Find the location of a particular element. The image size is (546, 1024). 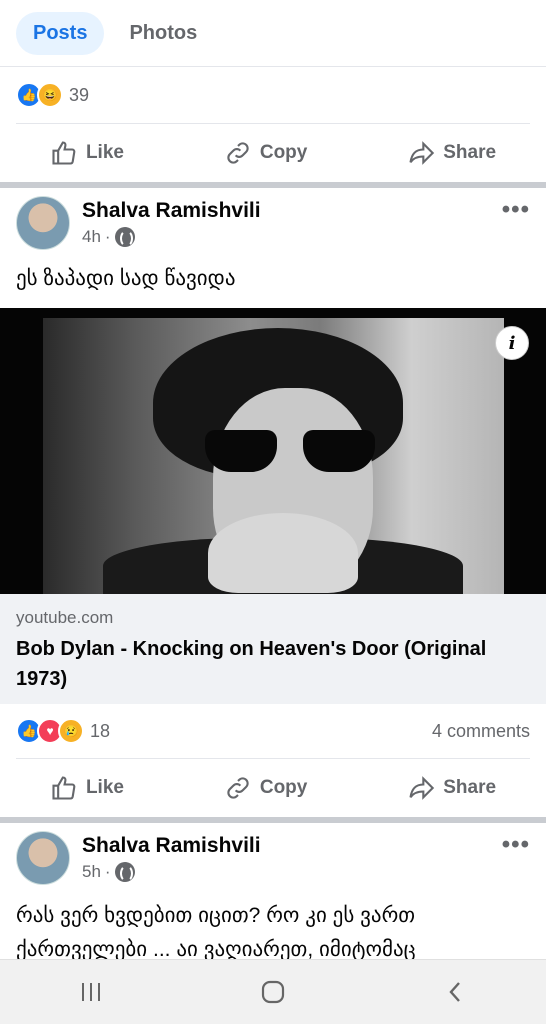

link-domain: youtube.com is located at coordinates (65, 617).